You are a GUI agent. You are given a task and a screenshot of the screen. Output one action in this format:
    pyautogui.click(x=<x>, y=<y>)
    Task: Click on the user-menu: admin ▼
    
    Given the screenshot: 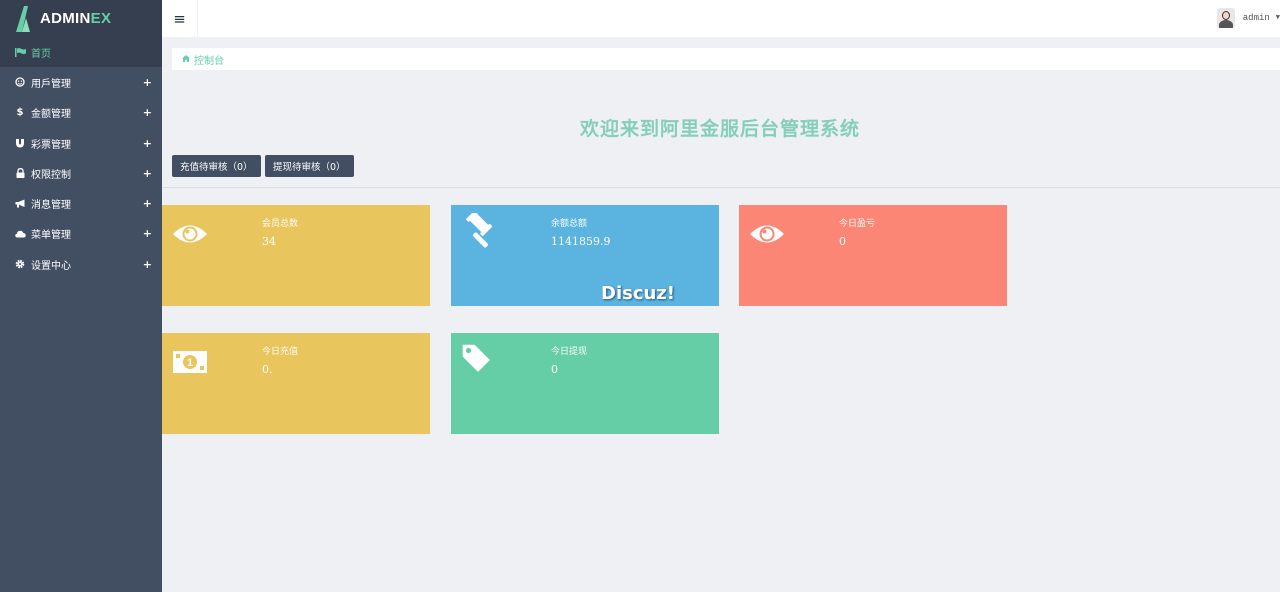 What is the action you would take?
    pyautogui.click(x=1248, y=18)
    